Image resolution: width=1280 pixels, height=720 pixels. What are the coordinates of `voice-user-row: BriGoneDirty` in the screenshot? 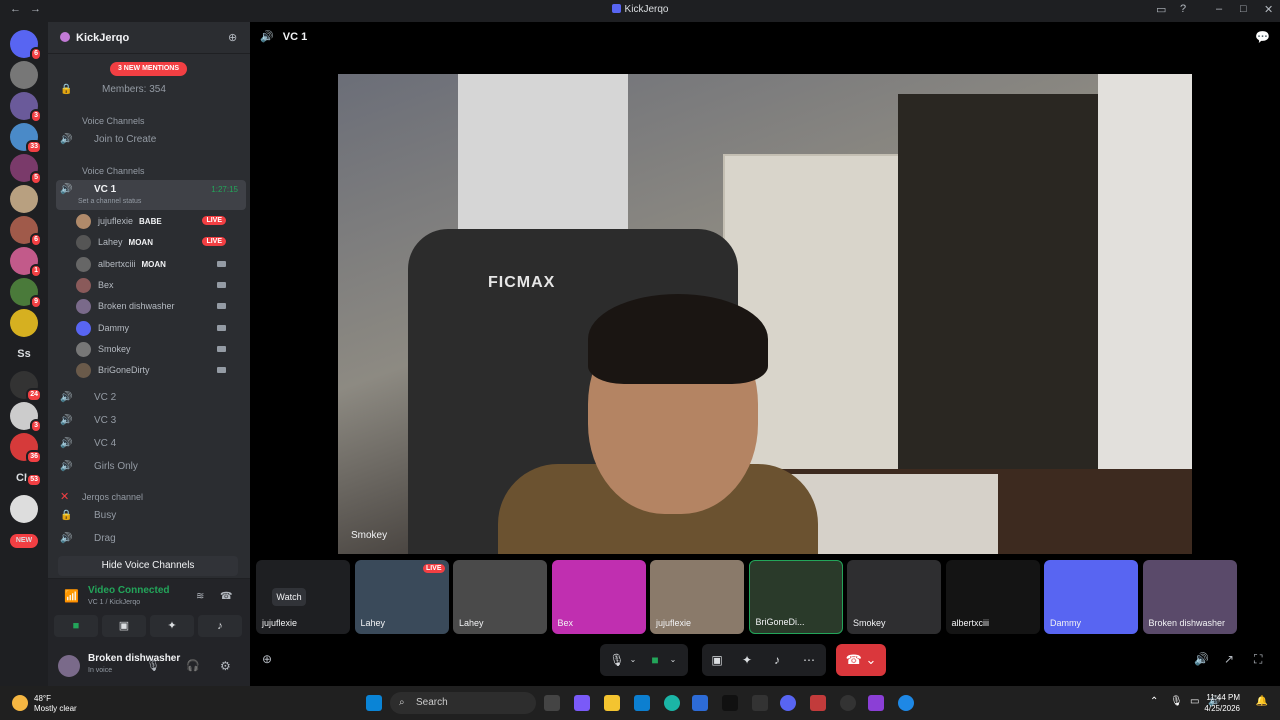 It's located at (157, 371).